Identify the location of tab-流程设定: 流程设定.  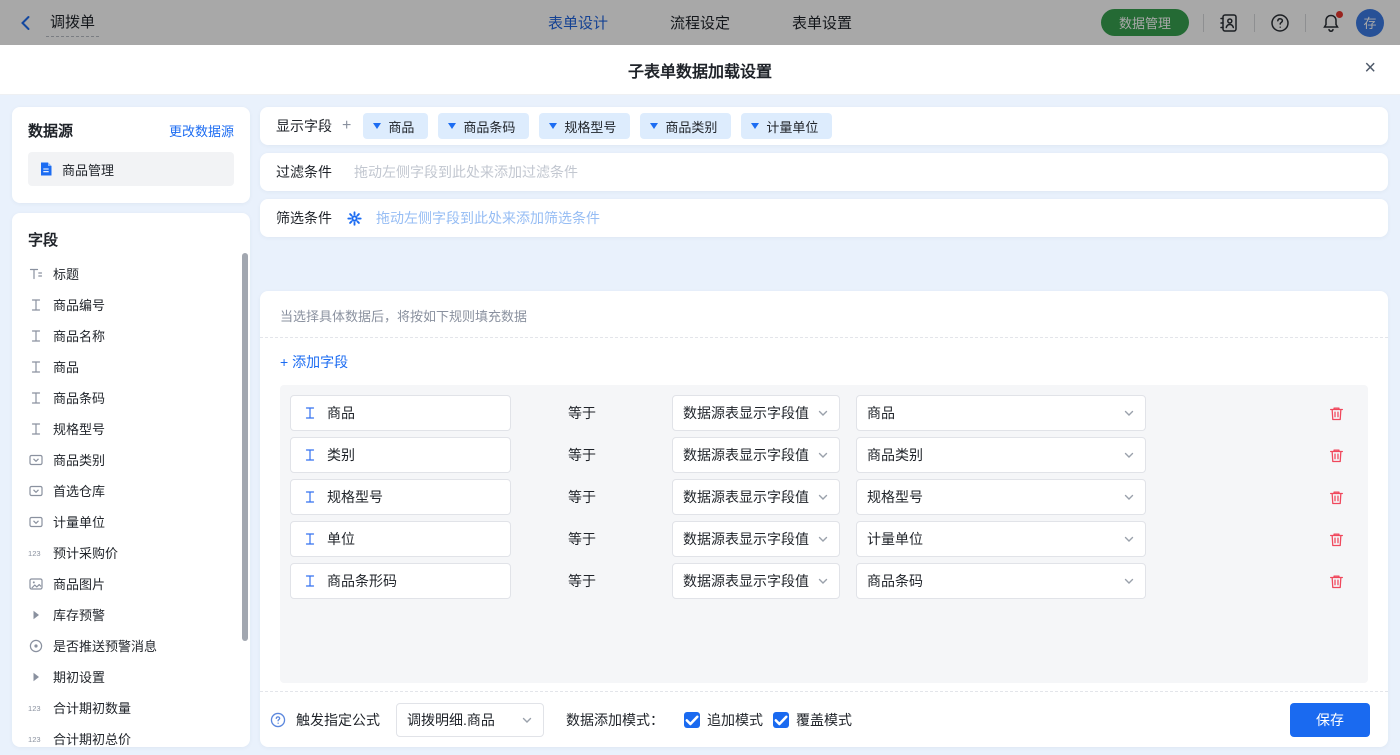
(700, 22).